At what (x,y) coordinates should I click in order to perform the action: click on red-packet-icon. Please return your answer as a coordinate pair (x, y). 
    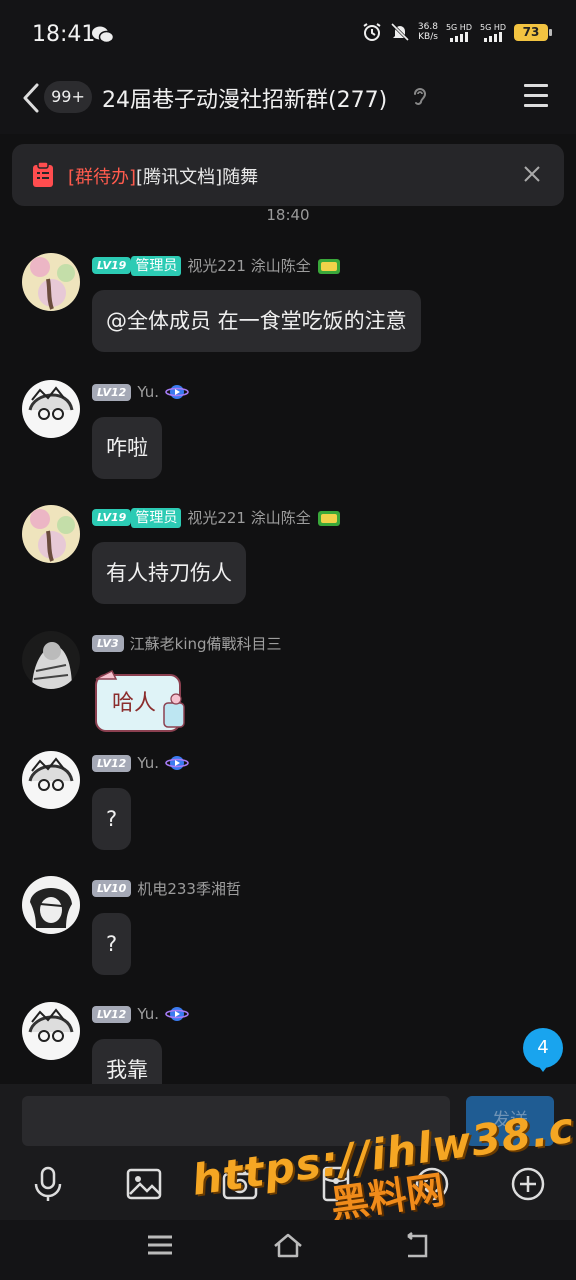
    Looking at the image, I should click on (336, 1184).